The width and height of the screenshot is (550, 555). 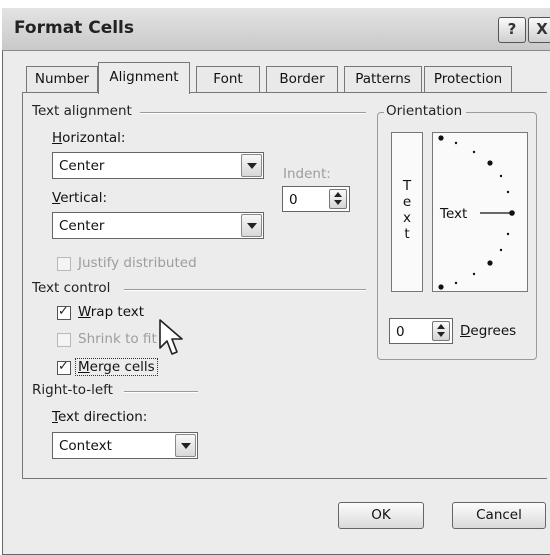 I want to click on orientation-group-label: Orientation, so click(x=425, y=111).